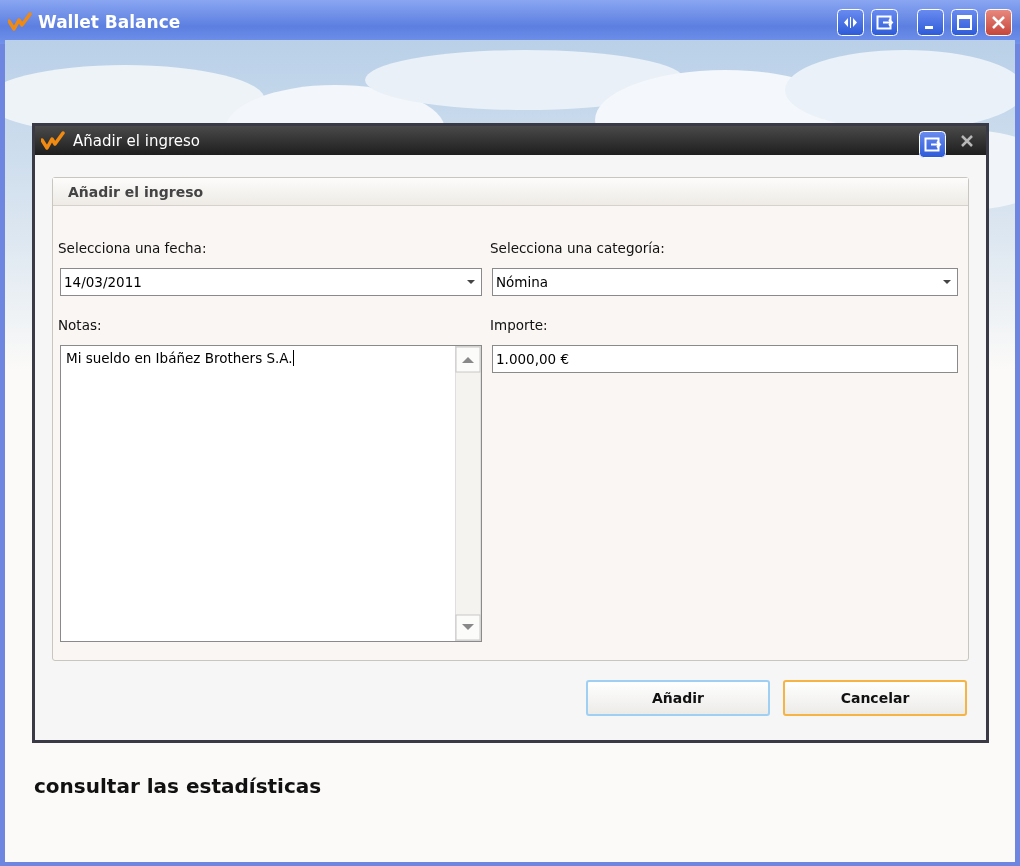  Describe the element at coordinates (725, 359) in the screenshot. I see `amount-field: 1.000,00 €` at that location.